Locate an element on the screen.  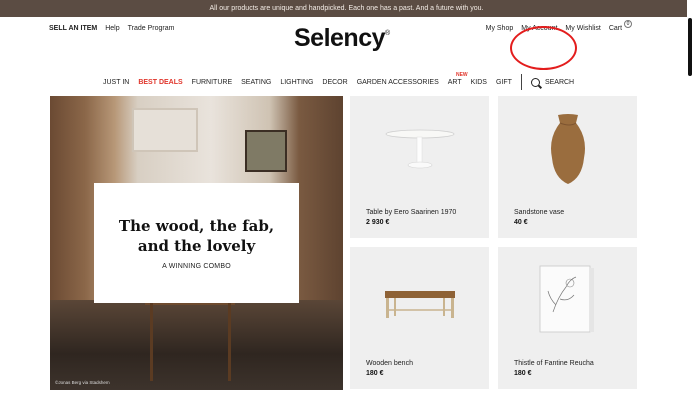
nav-item-lighting: LIGHTING is located at coordinates (296, 82).